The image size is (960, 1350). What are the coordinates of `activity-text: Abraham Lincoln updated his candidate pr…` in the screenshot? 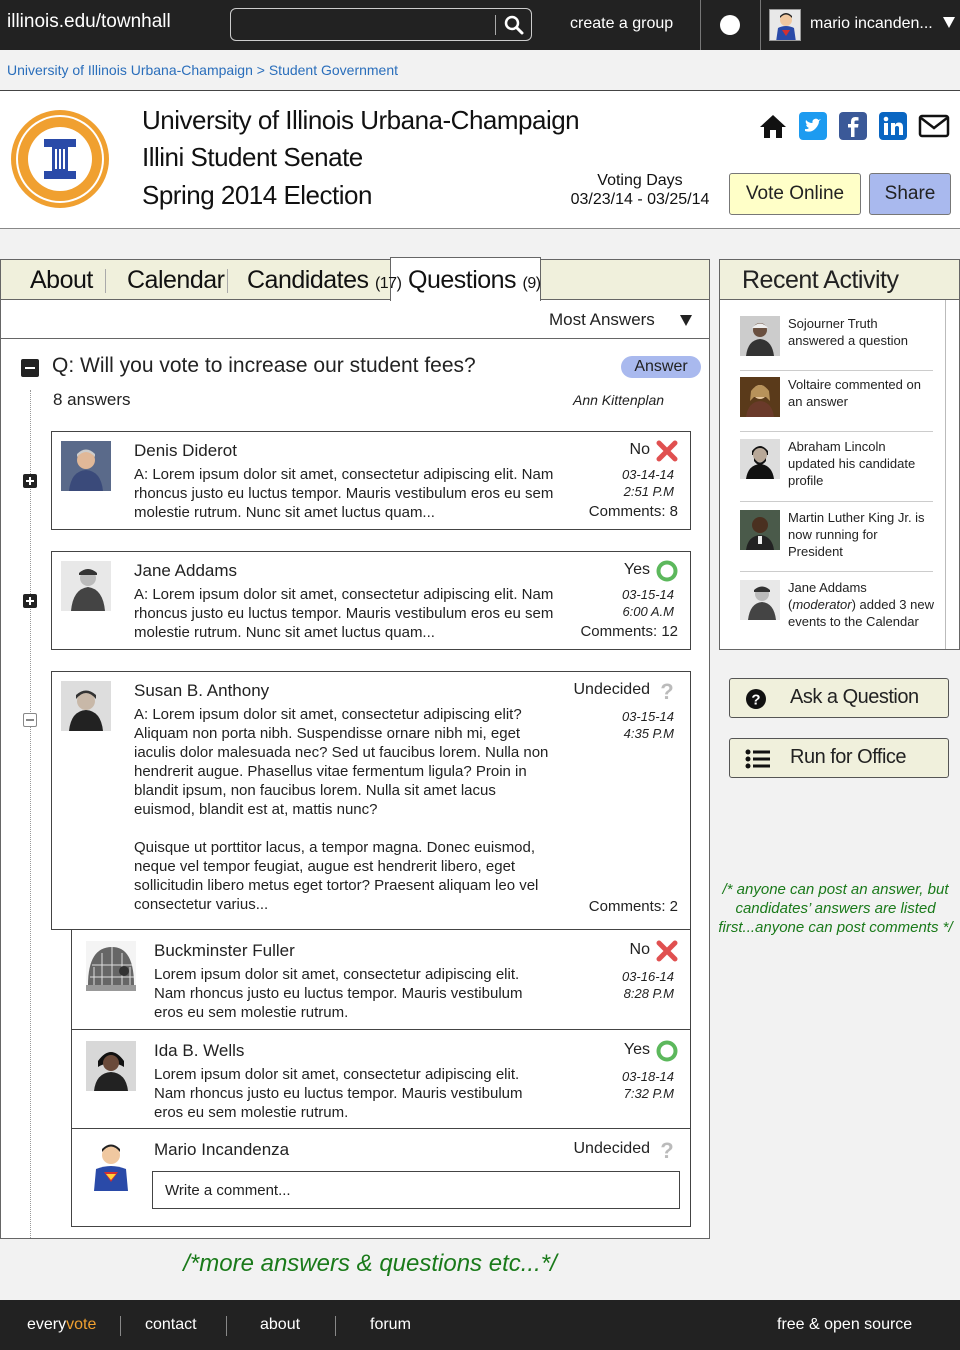 It's located at (852, 463).